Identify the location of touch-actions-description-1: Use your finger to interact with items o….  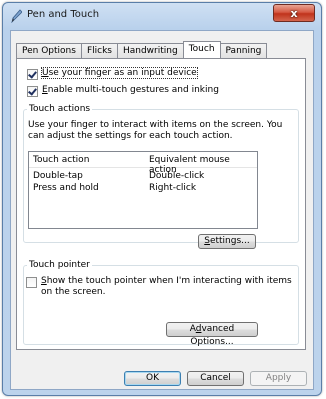
(155, 125).